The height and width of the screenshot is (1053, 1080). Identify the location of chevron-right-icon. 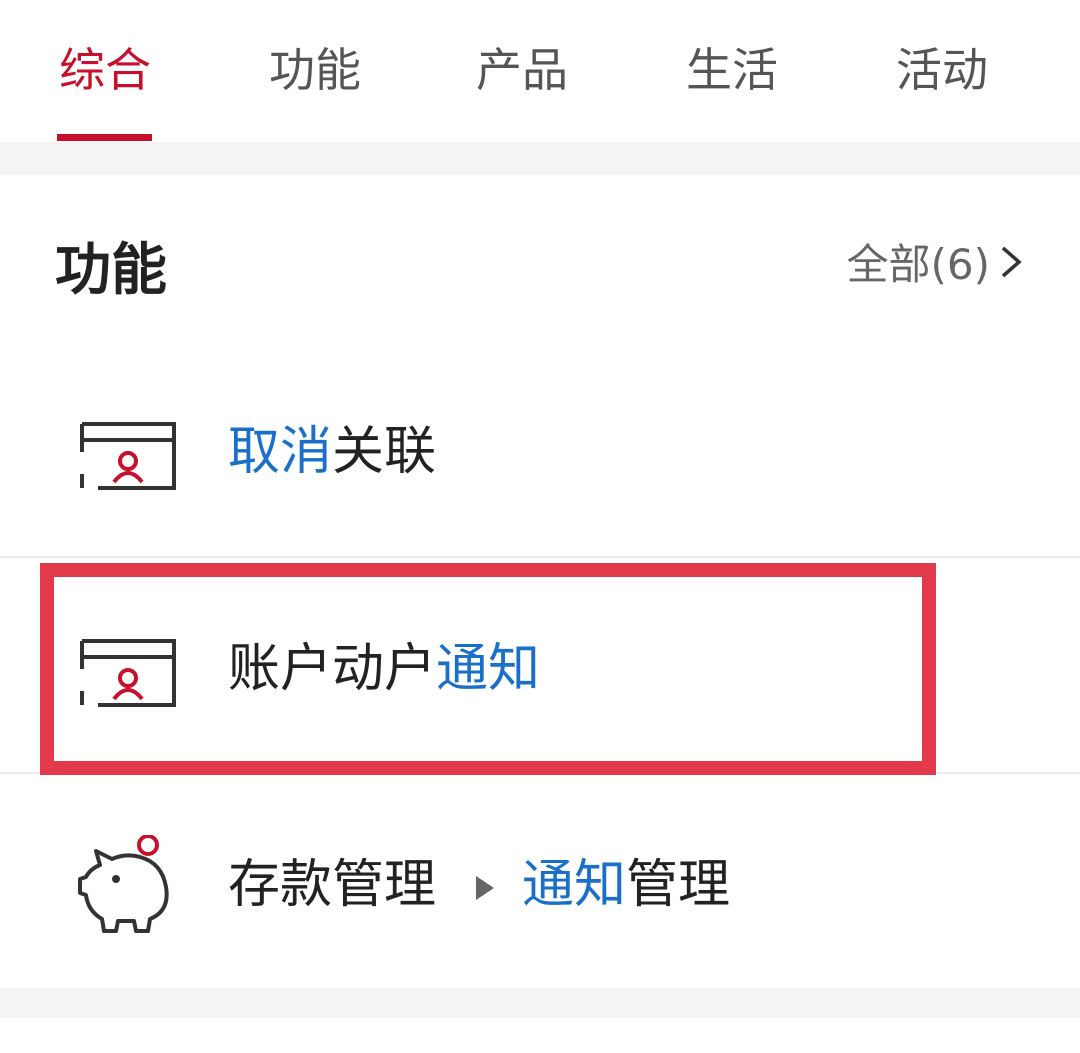
(1011, 261).